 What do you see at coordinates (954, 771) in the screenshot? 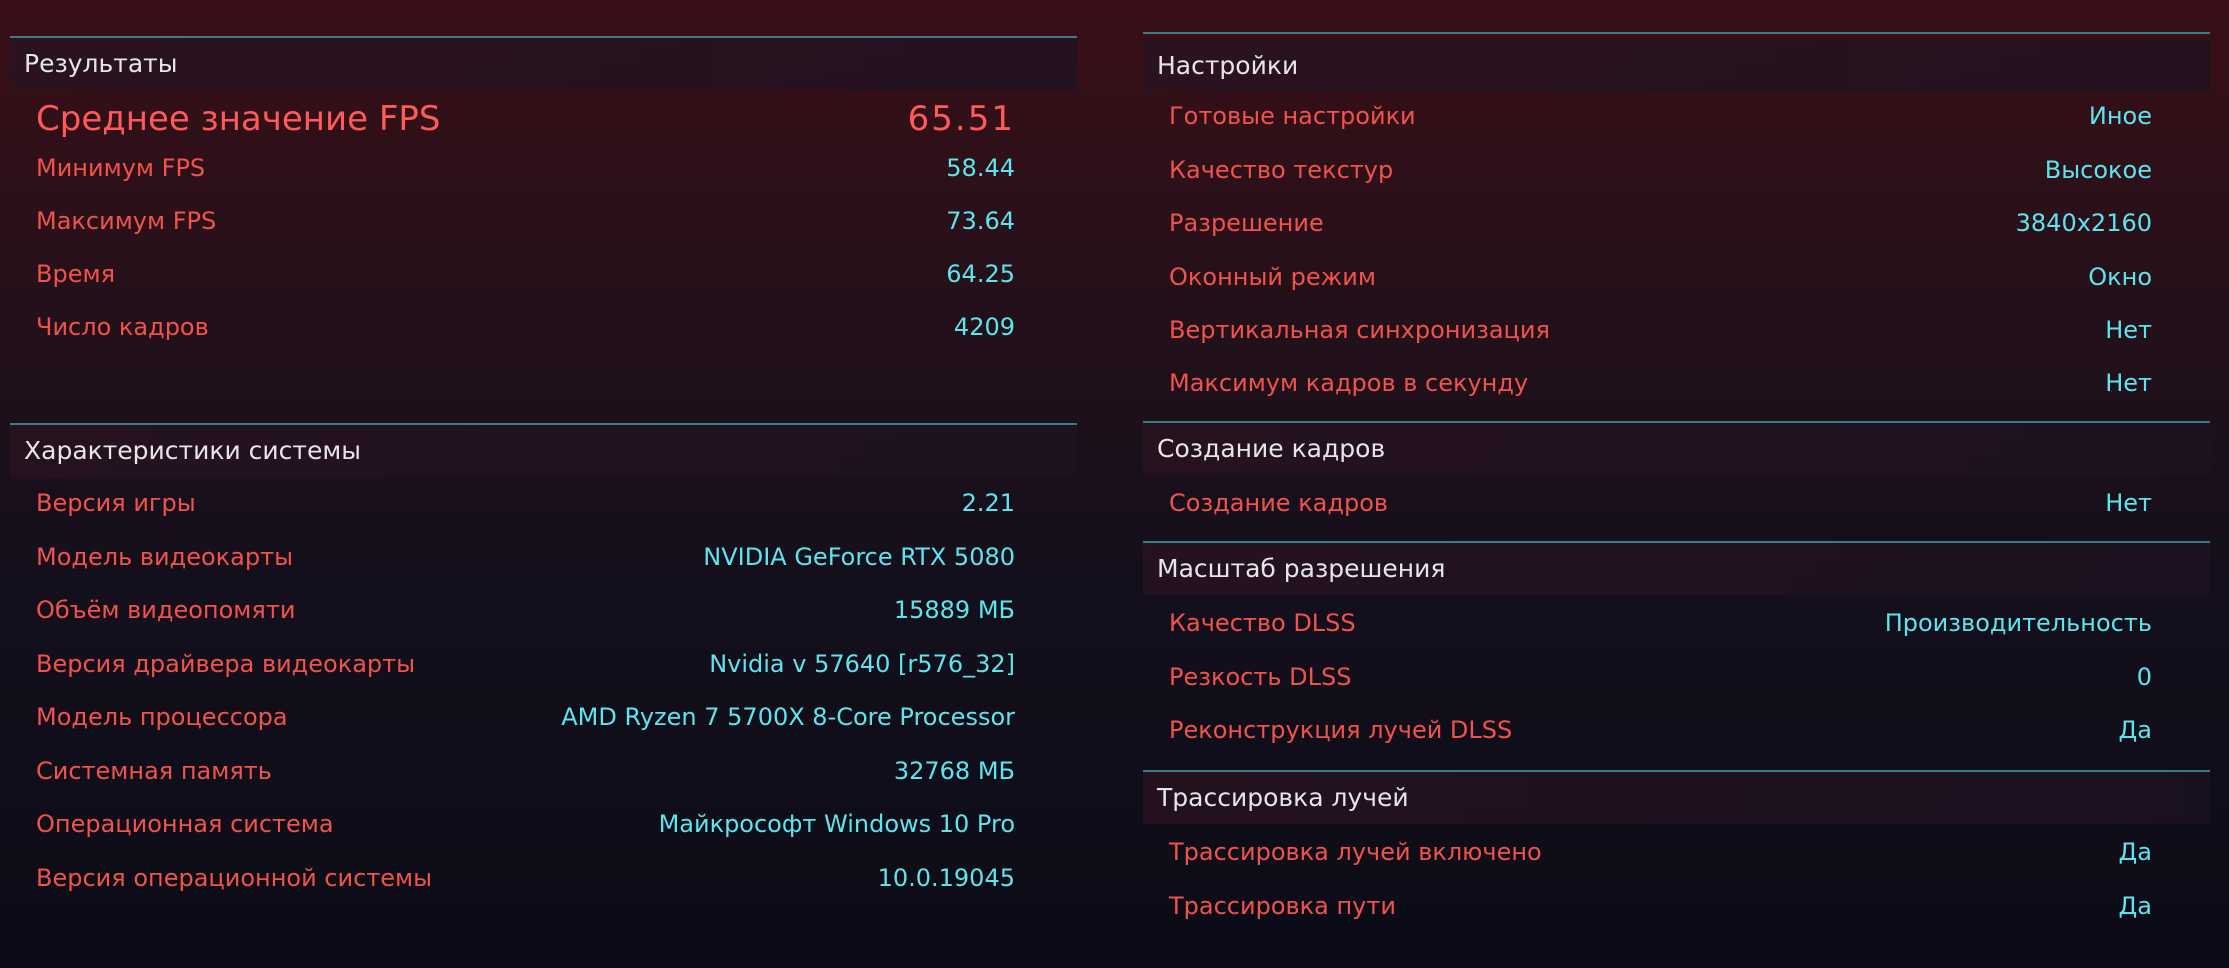
I see `system-memory-value: 32768 МБ` at bounding box center [954, 771].